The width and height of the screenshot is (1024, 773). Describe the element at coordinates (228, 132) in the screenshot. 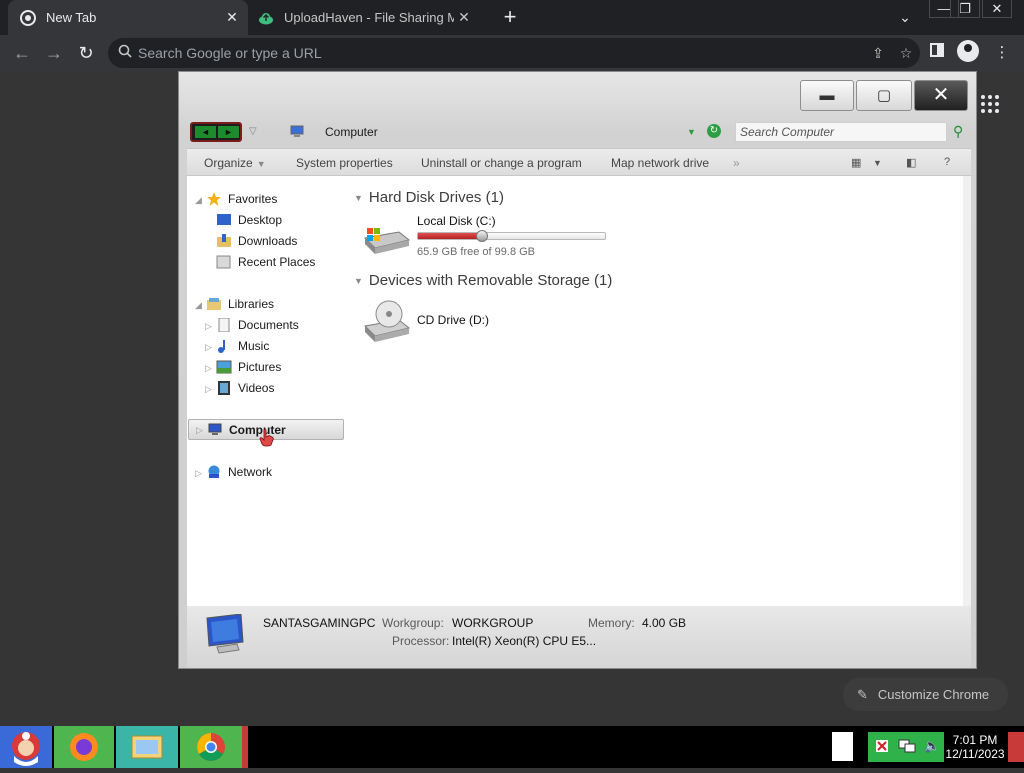

I see `forward-arrow-icon: ►` at that location.